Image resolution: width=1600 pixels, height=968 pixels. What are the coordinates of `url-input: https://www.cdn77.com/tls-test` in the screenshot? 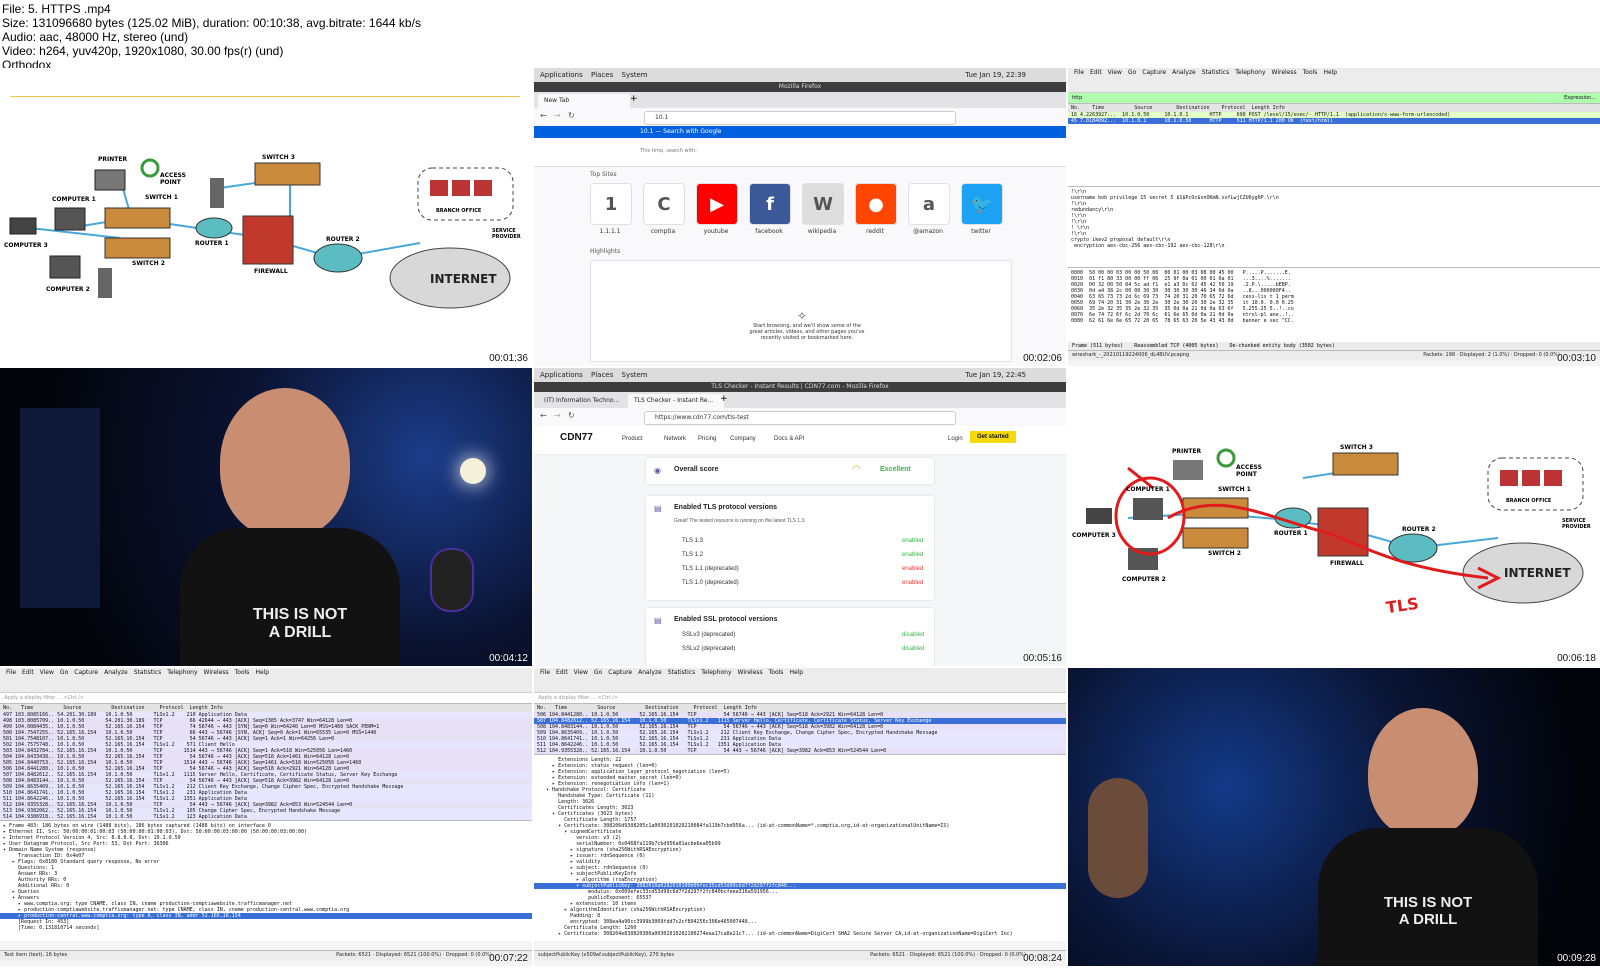 It's located at (800, 418).